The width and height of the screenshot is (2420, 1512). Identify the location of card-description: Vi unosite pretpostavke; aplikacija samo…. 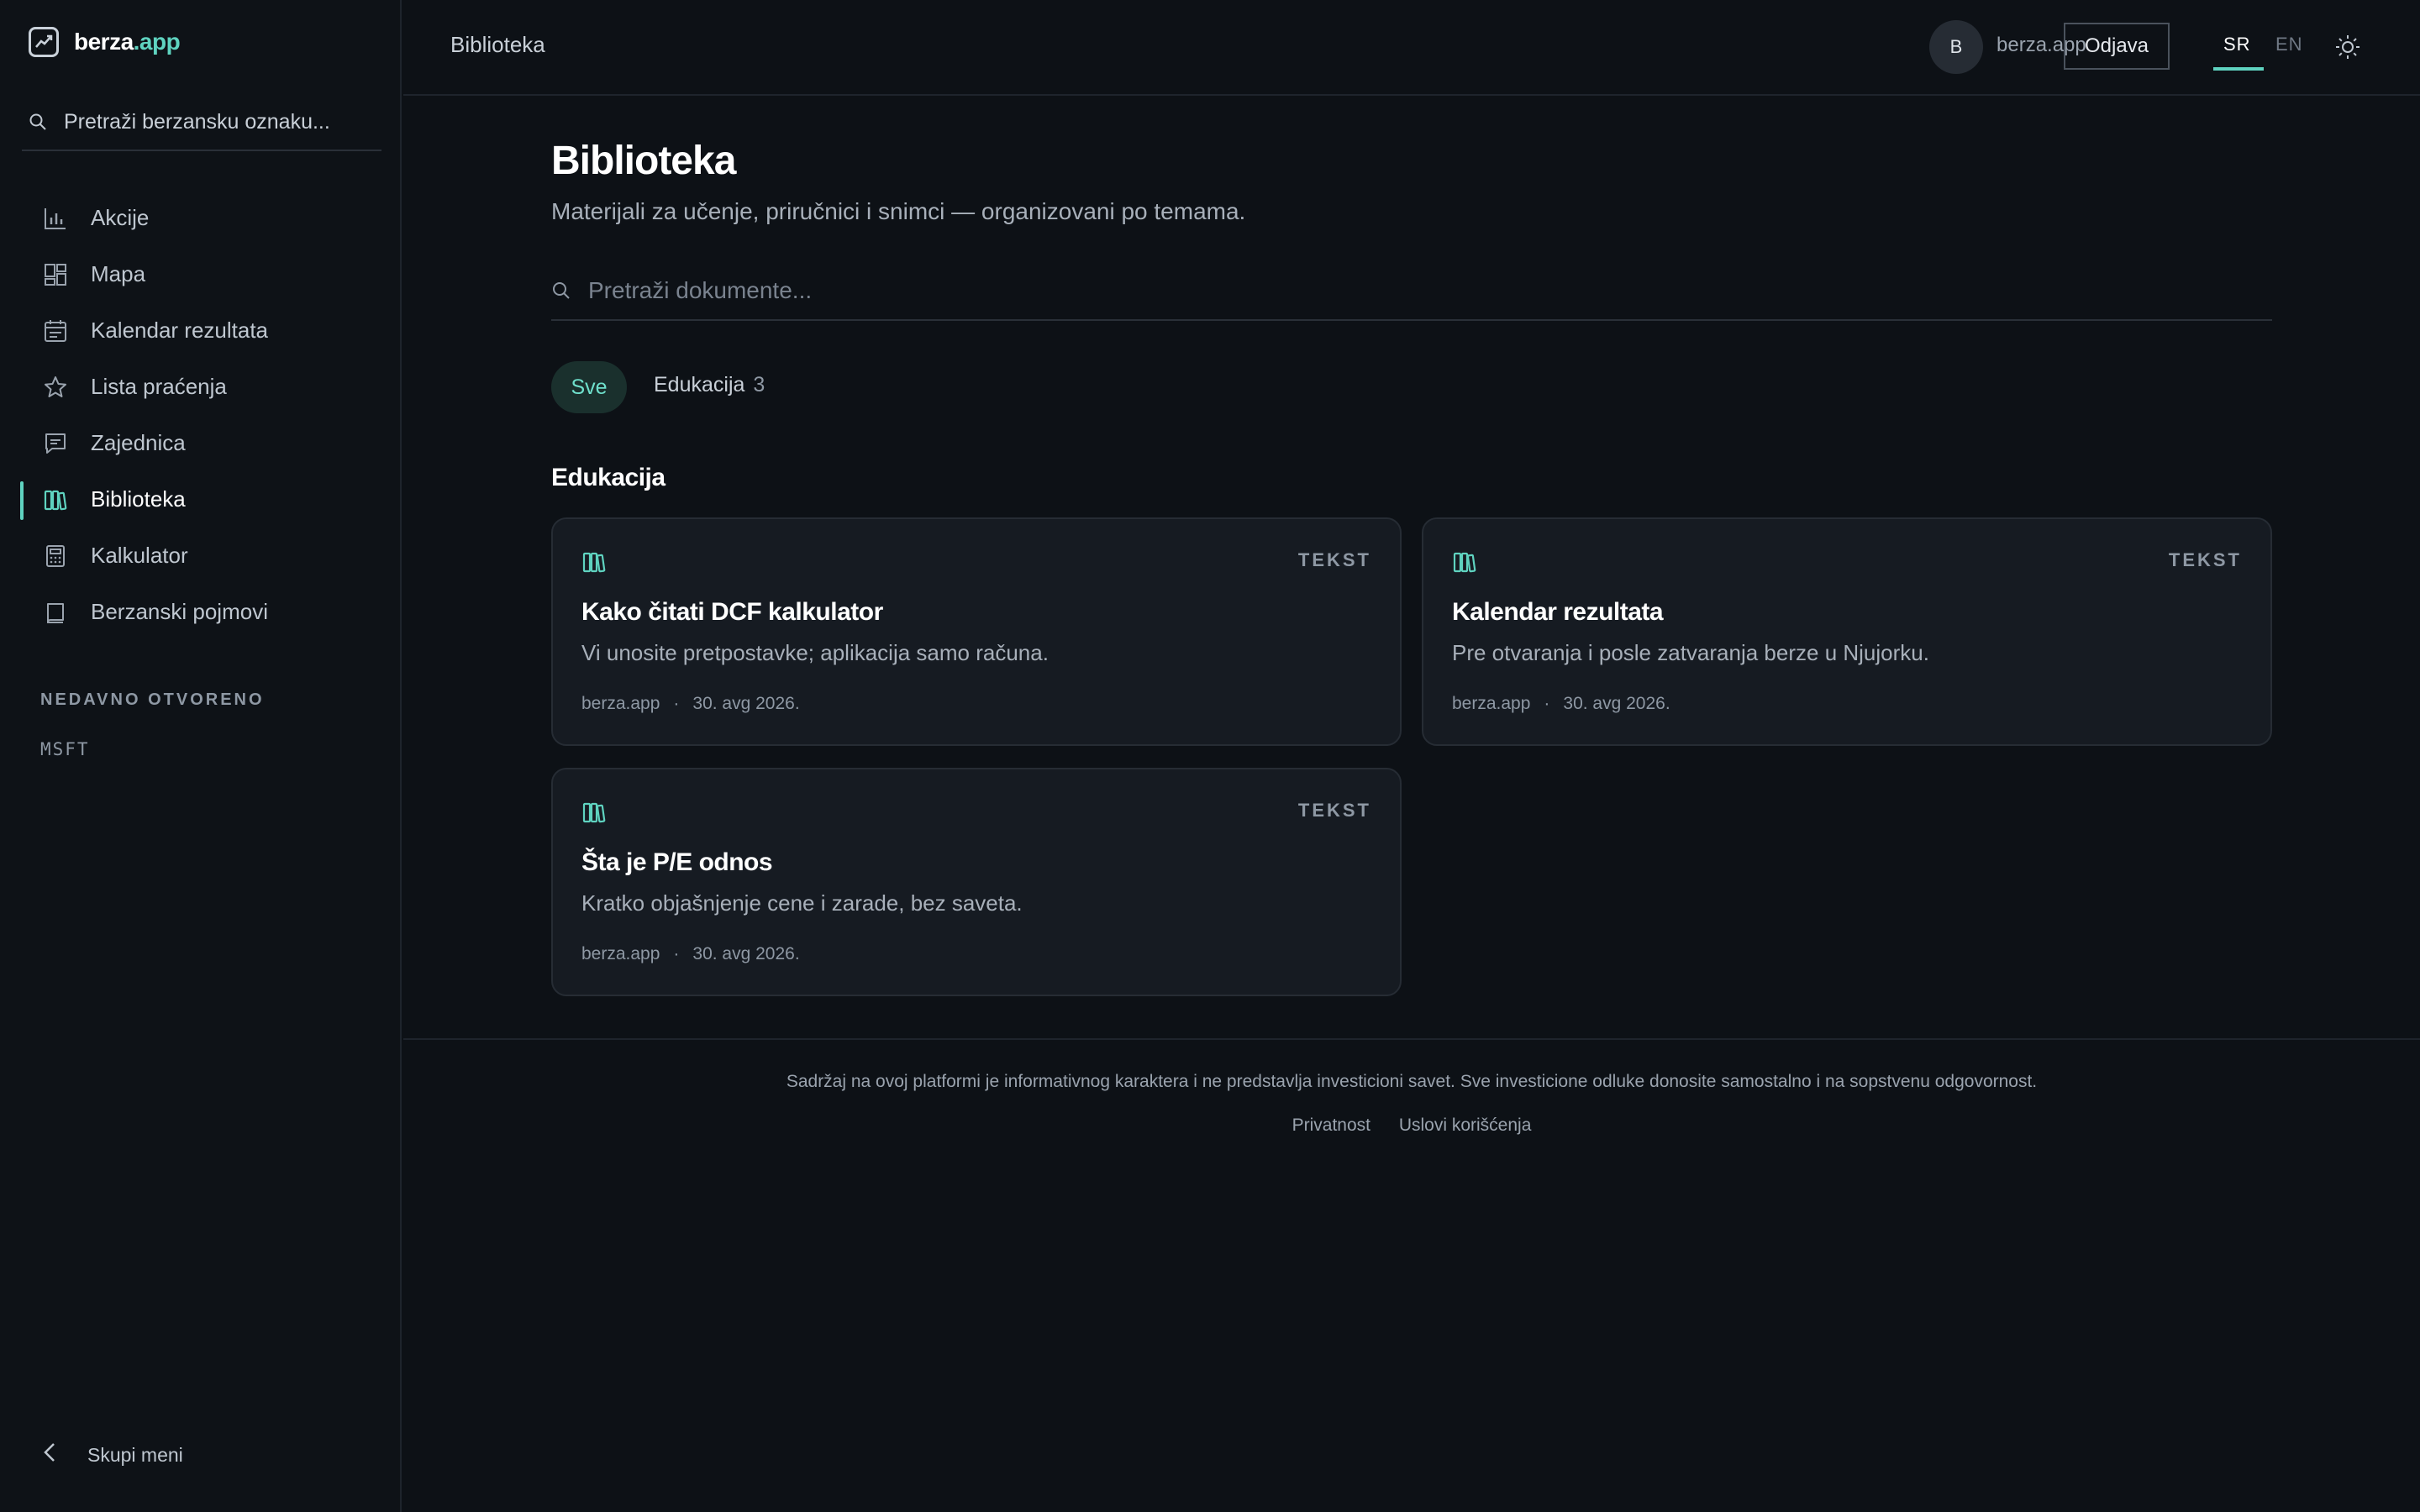
(815, 652).